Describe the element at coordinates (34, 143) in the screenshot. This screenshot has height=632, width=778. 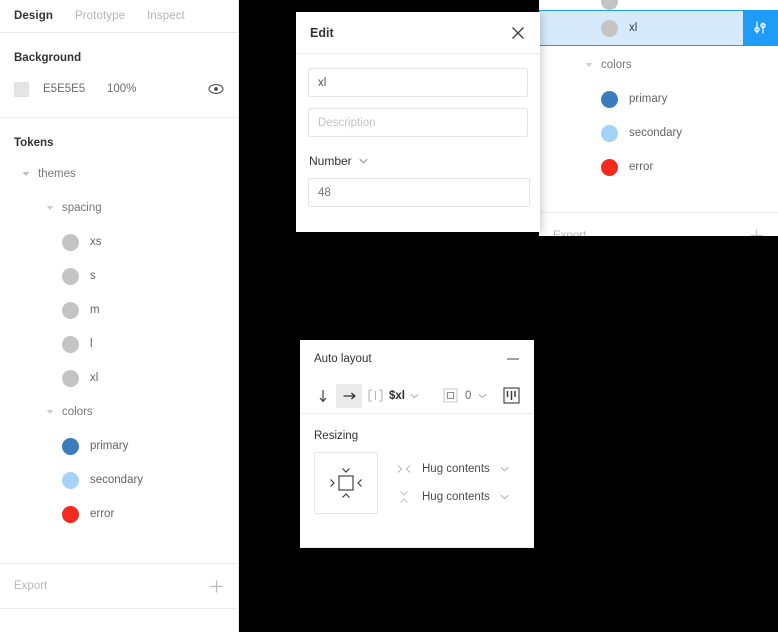
I see `tokens-heading: Tokens` at that location.